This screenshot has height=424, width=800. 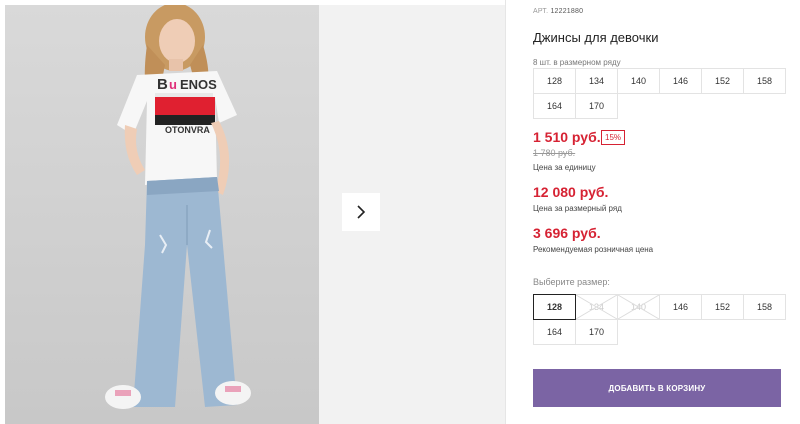 What do you see at coordinates (577, 62) in the screenshot?
I see `pack-size-label: 8 шт. в размерном ряду` at bounding box center [577, 62].